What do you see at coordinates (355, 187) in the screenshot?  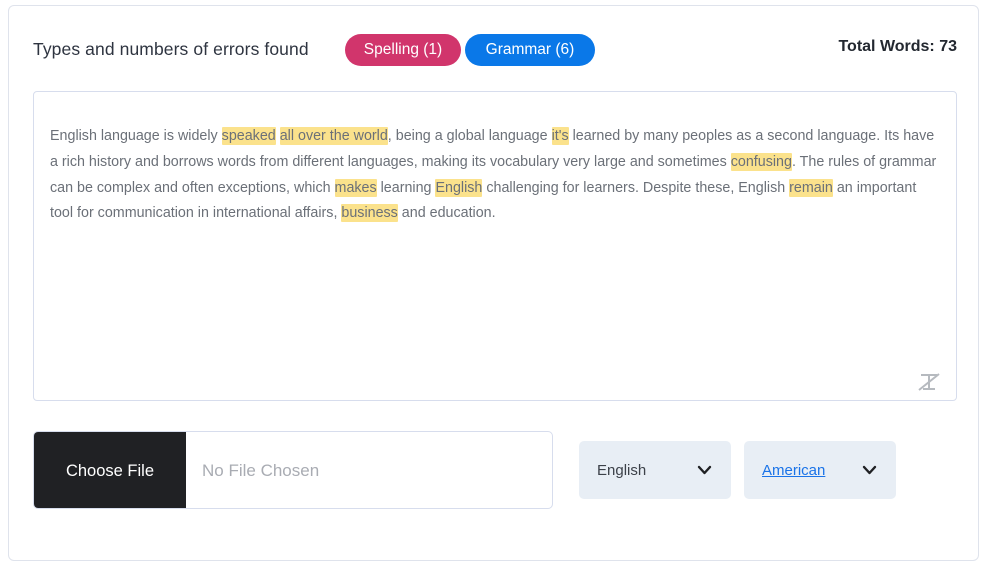 I see `error-highlight: makes` at bounding box center [355, 187].